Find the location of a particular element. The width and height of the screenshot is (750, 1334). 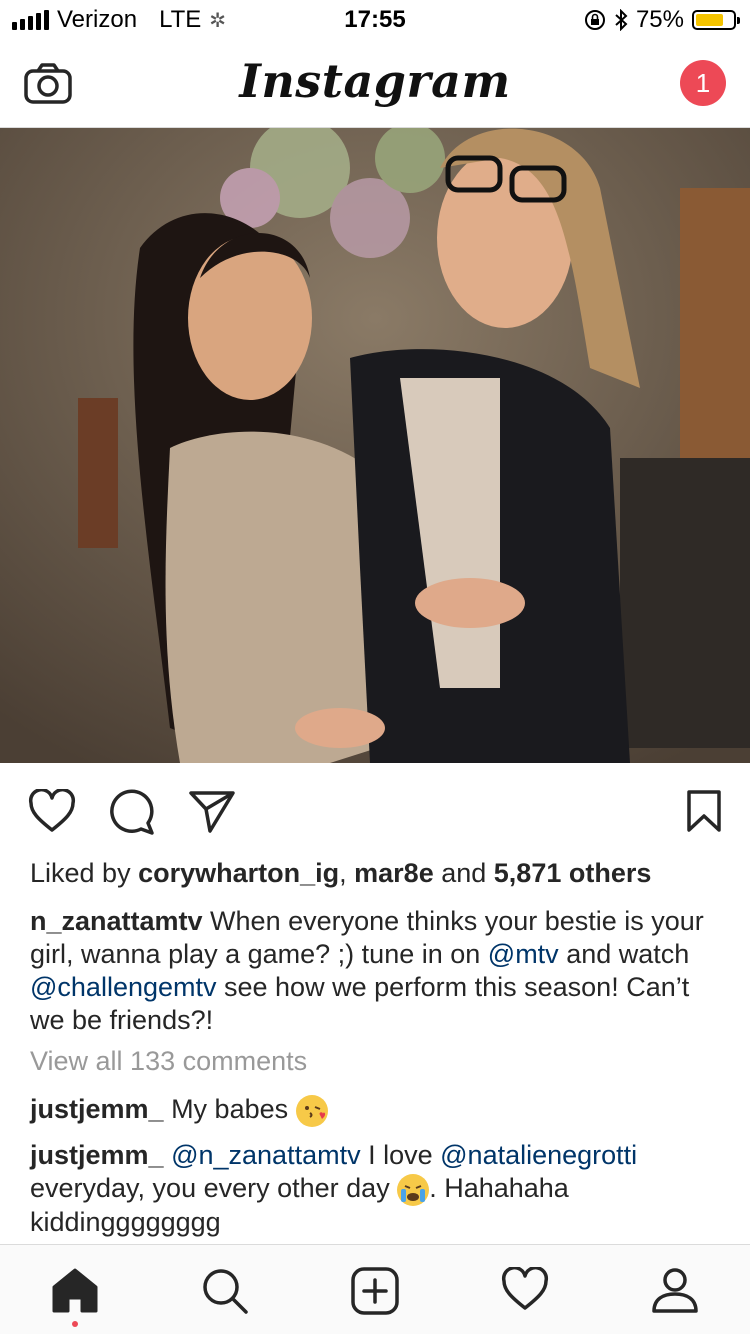

caption-mention: @mtv is located at coordinates (523, 954).